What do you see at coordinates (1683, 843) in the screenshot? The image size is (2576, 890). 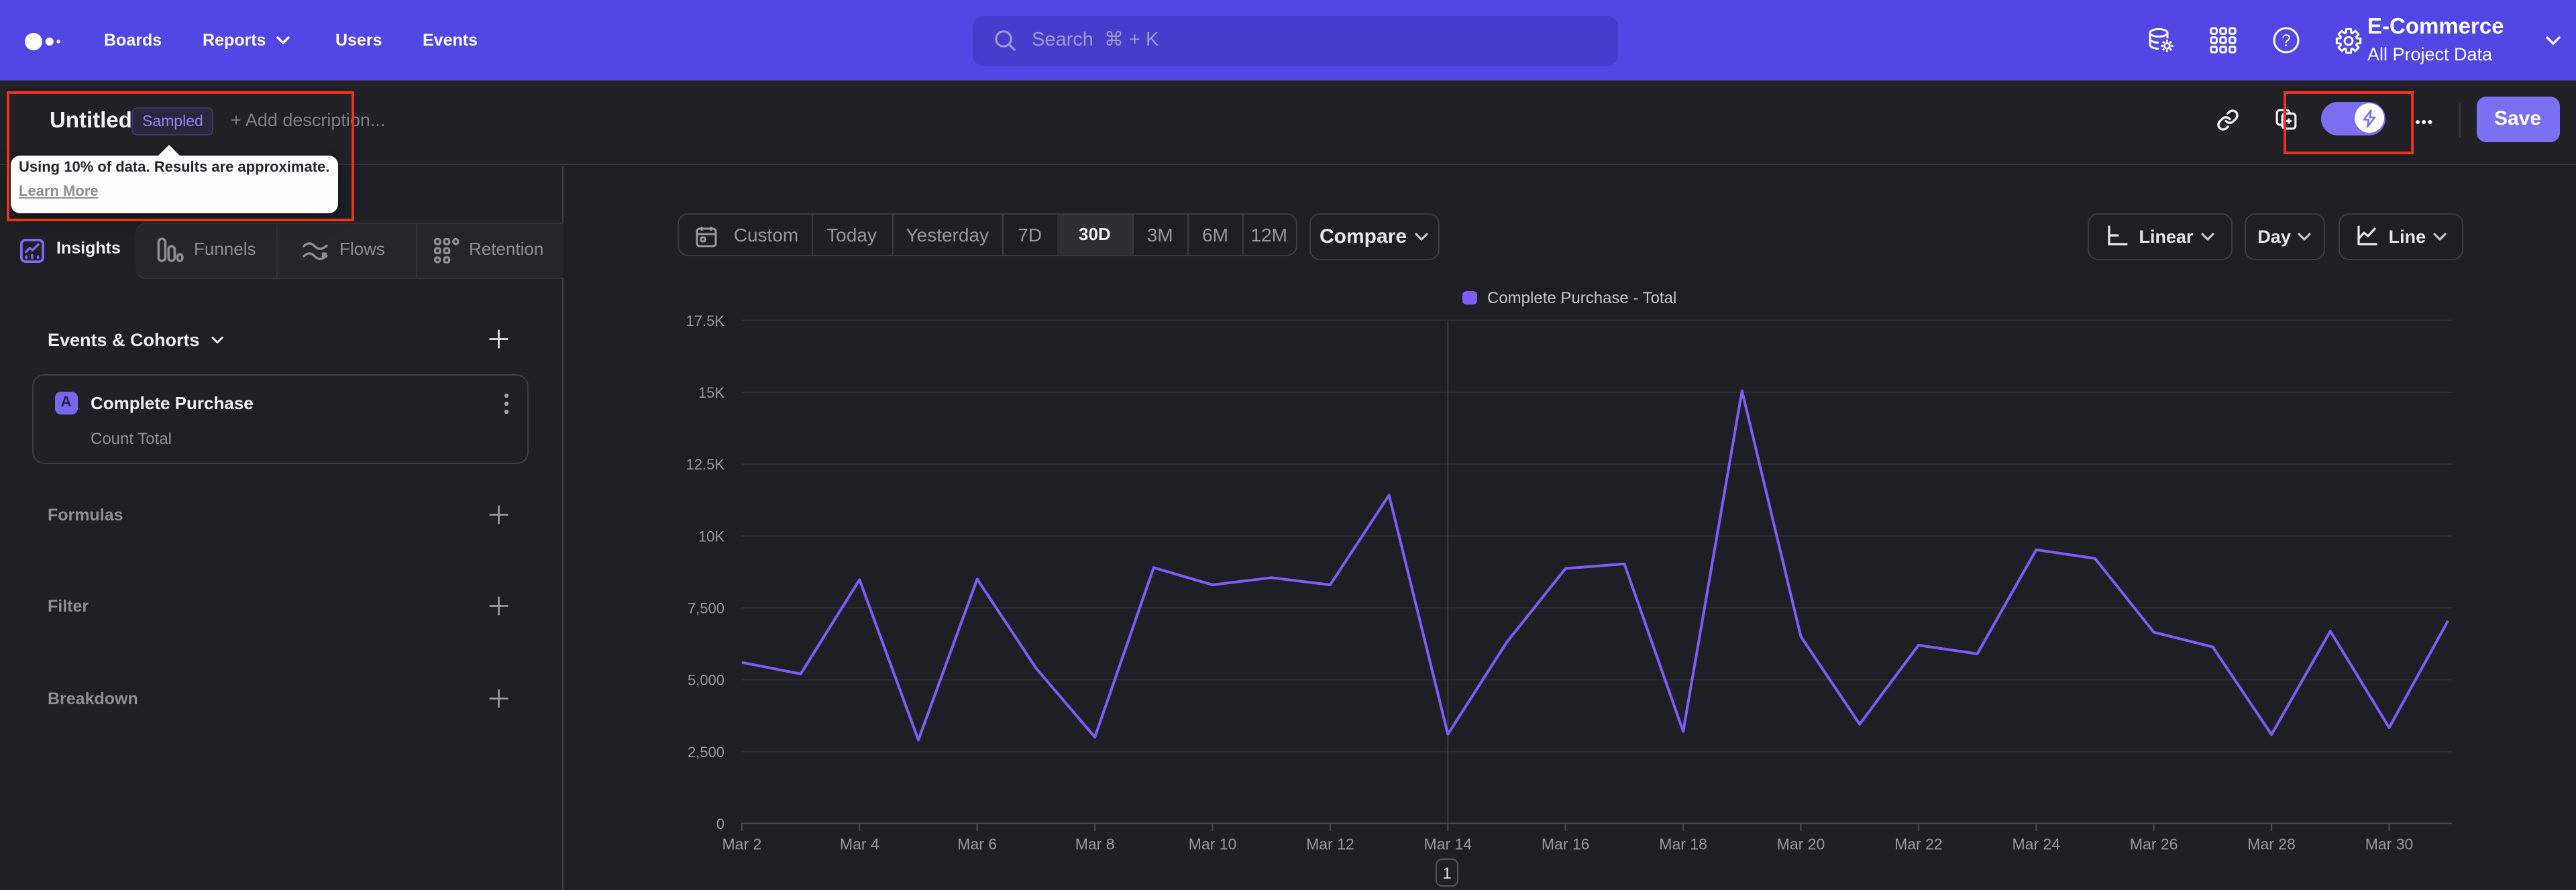 I see `svg-text: Mar 18` at bounding box center [1683, 843].